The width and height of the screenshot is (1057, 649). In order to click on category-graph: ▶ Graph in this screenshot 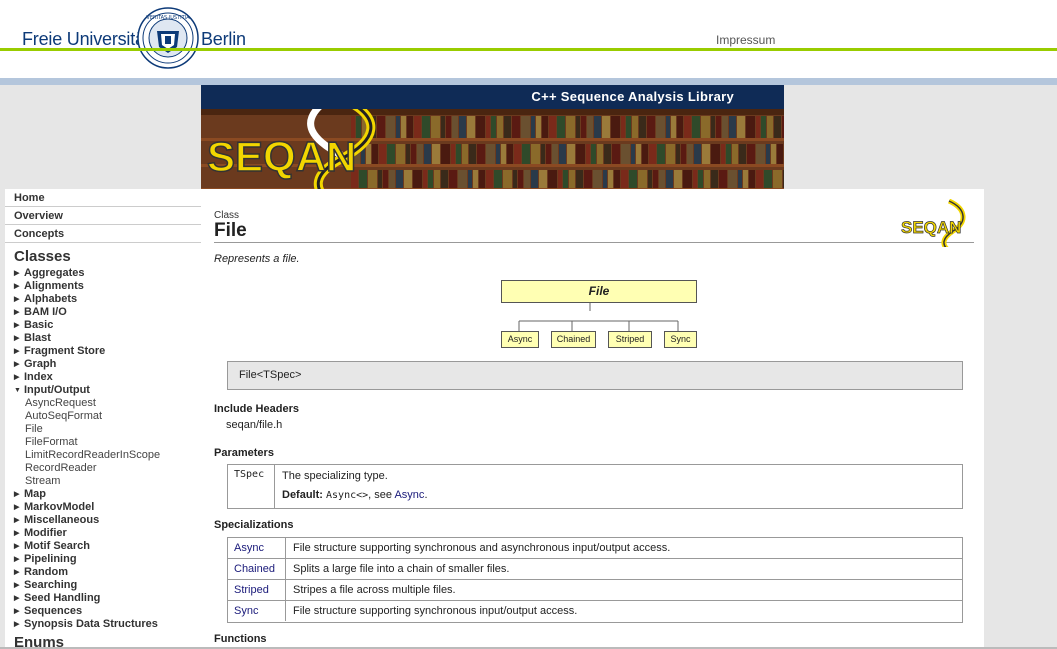, I will do `click(103, 364)`.